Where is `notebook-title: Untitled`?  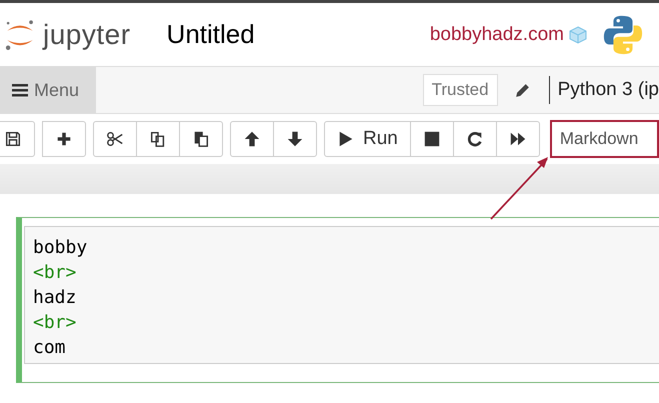
notebook-title: Untitled is located at coordinates (210, 34).